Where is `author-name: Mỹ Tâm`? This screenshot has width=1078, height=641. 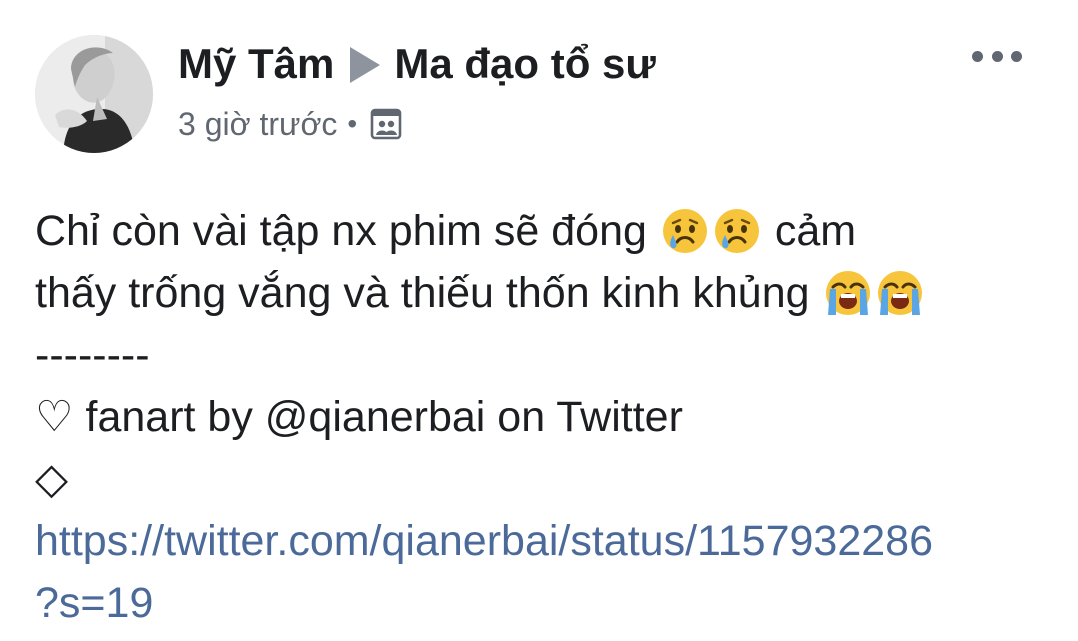 author-name: Mỹ Tâm is located at coordinates (256, 64).